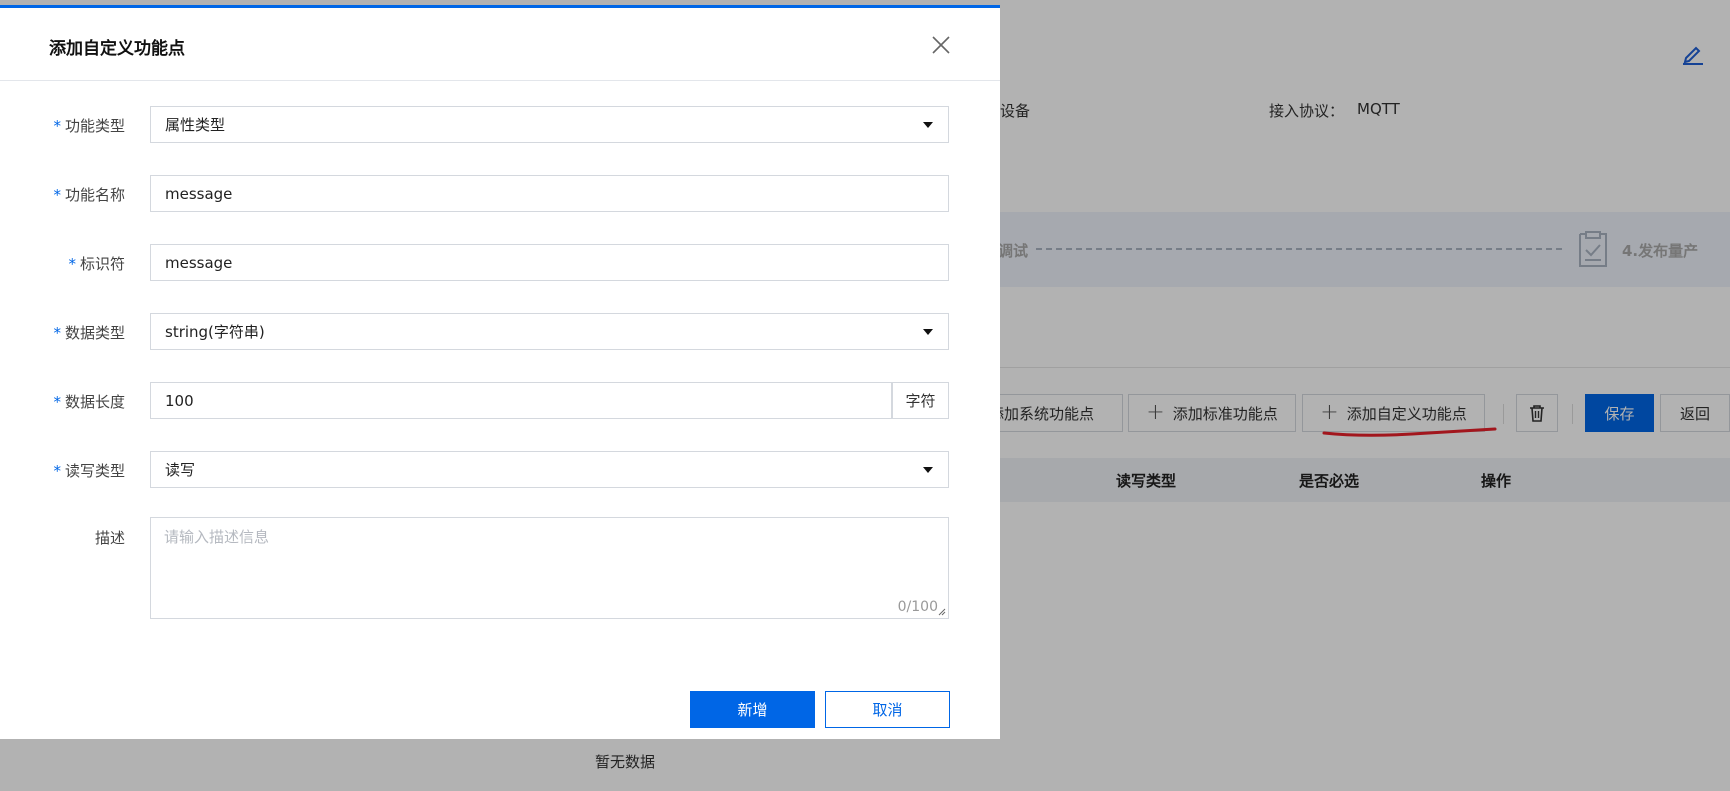  I want to click on data-length-unit: 字符, so click(920, 400).